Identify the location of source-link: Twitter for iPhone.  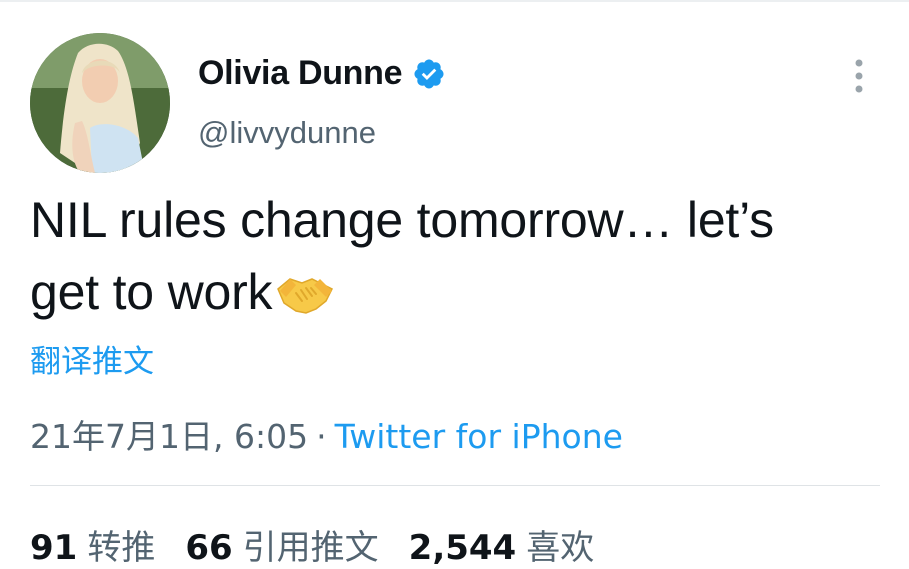
(479, 436).